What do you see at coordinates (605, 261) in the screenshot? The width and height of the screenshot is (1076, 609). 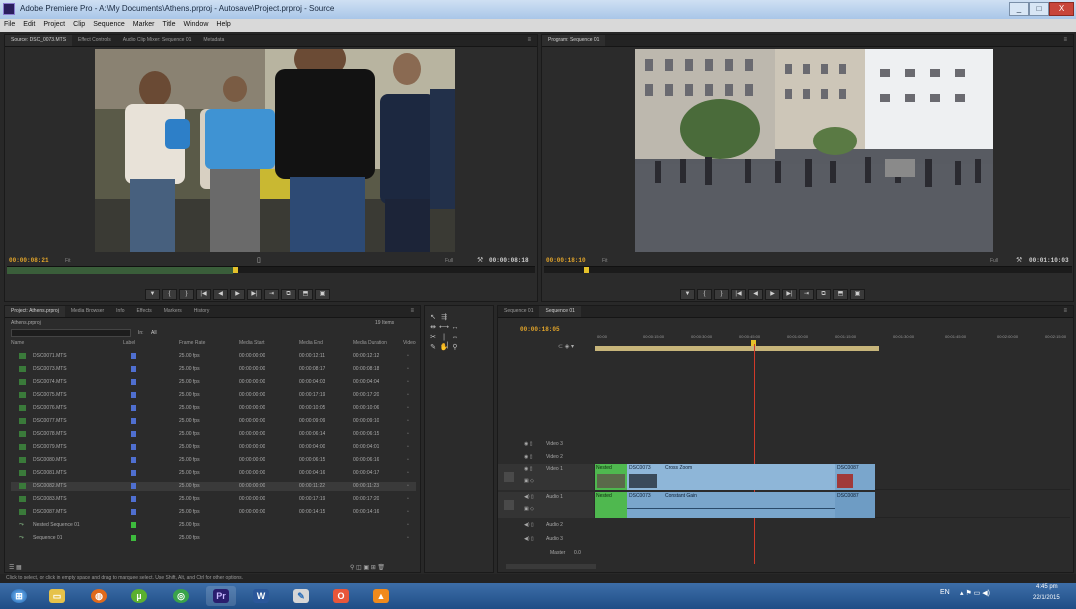 I see `program-fit-select: Fit` at bounding box center [605, 261].